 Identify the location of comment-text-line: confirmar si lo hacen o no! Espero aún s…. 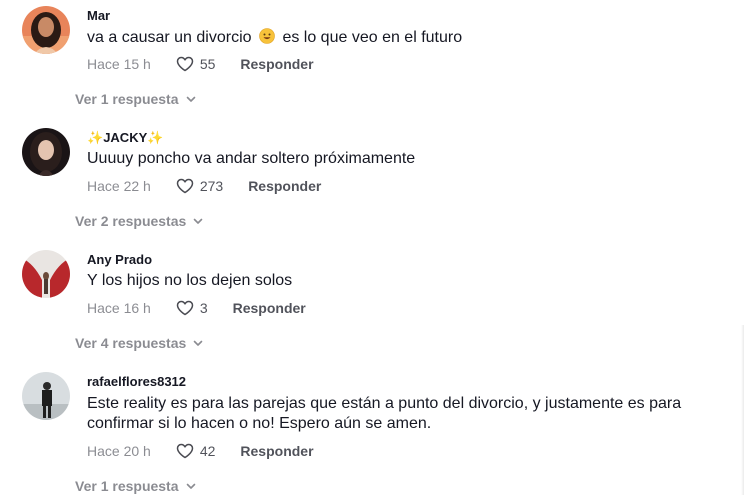
(259, 423).